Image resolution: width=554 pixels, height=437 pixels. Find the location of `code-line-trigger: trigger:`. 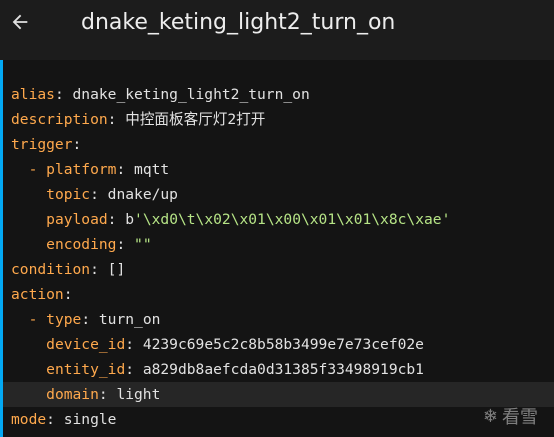

code-line-trigger: trigger: is located at coordinates (46, 144).